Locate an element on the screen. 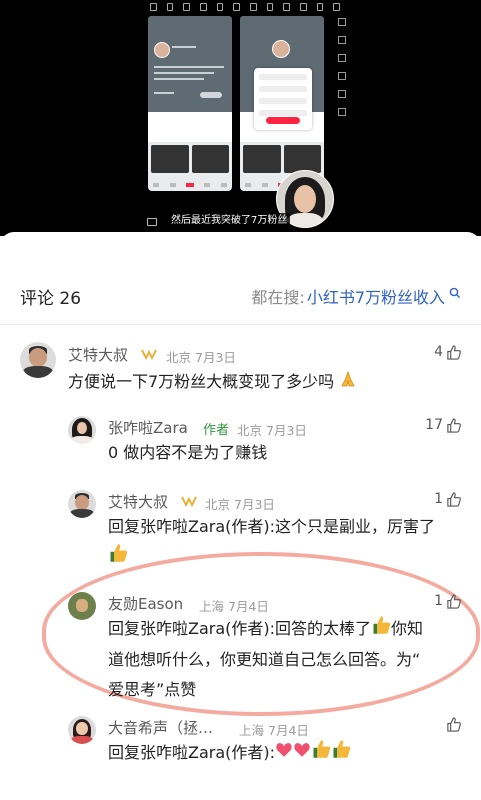 Image resolution: width=481 pixels, height=800 pixels. editor-toolbar is located at coordinates (245, 7).